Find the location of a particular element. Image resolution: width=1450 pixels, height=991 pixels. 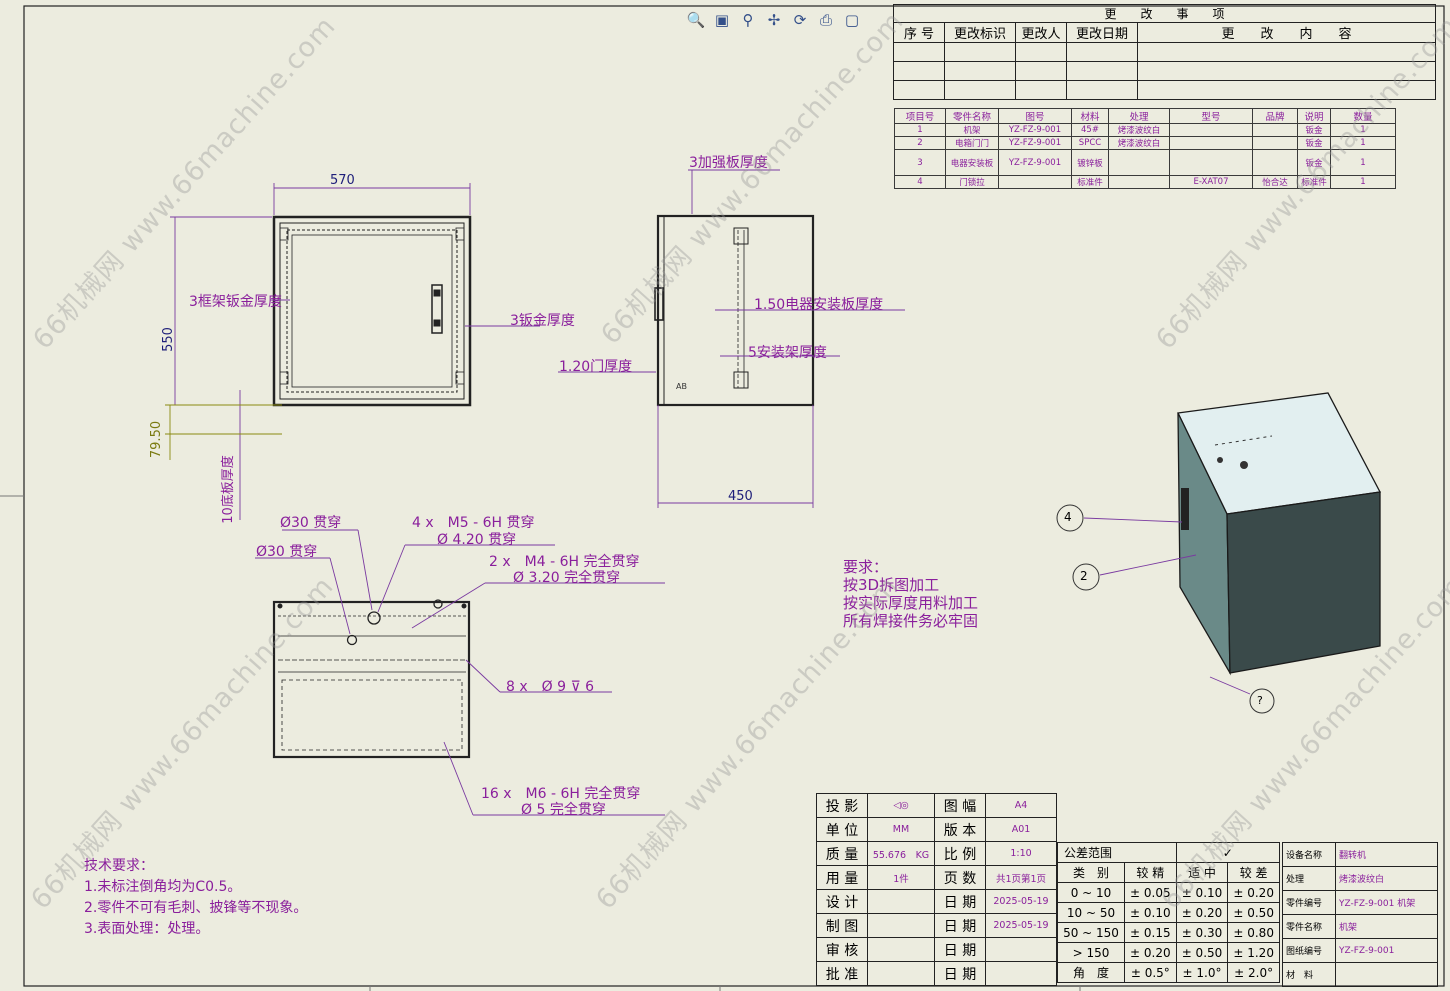

change-header: 更改人 is located at coordinates (1041, 32).